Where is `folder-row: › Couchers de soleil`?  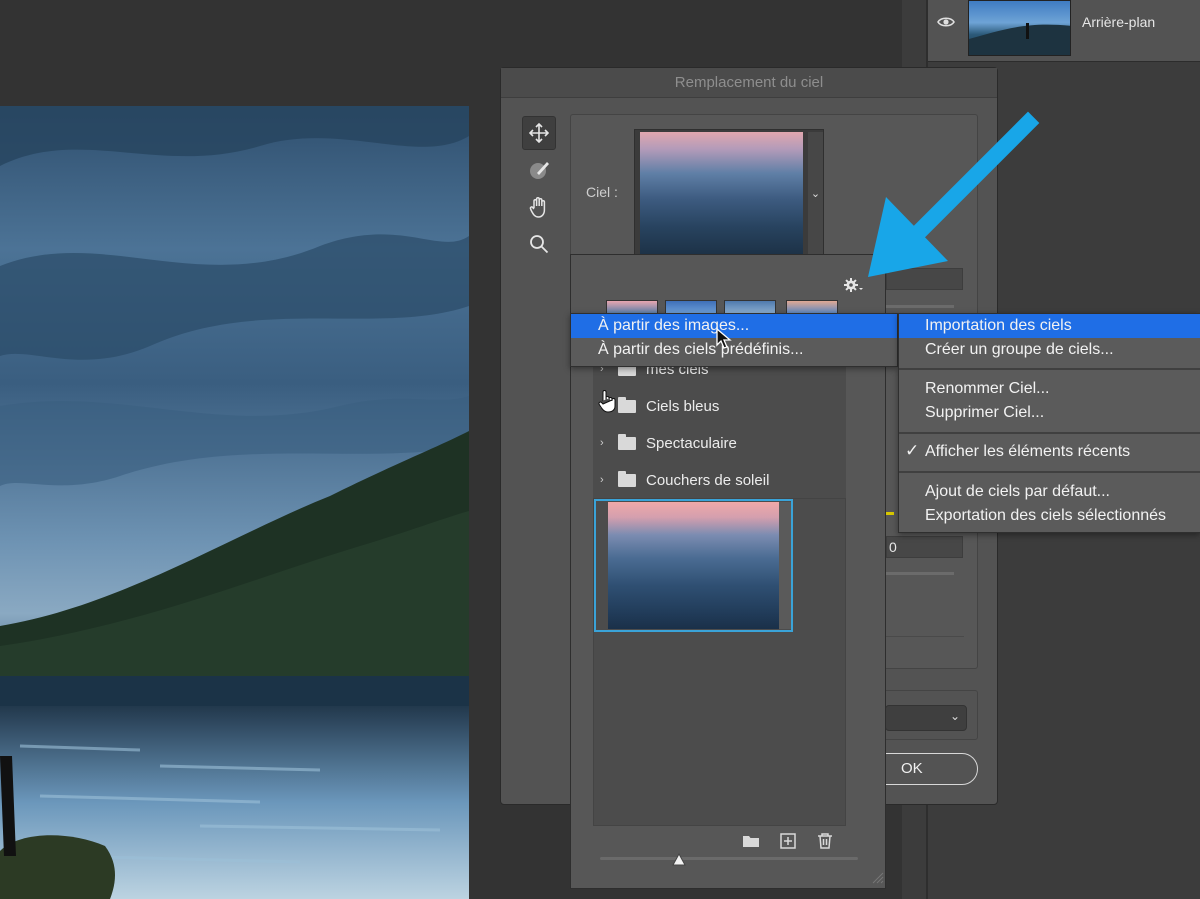
folder-row: › Couchers de soleil is located at coordinates (684, 480).